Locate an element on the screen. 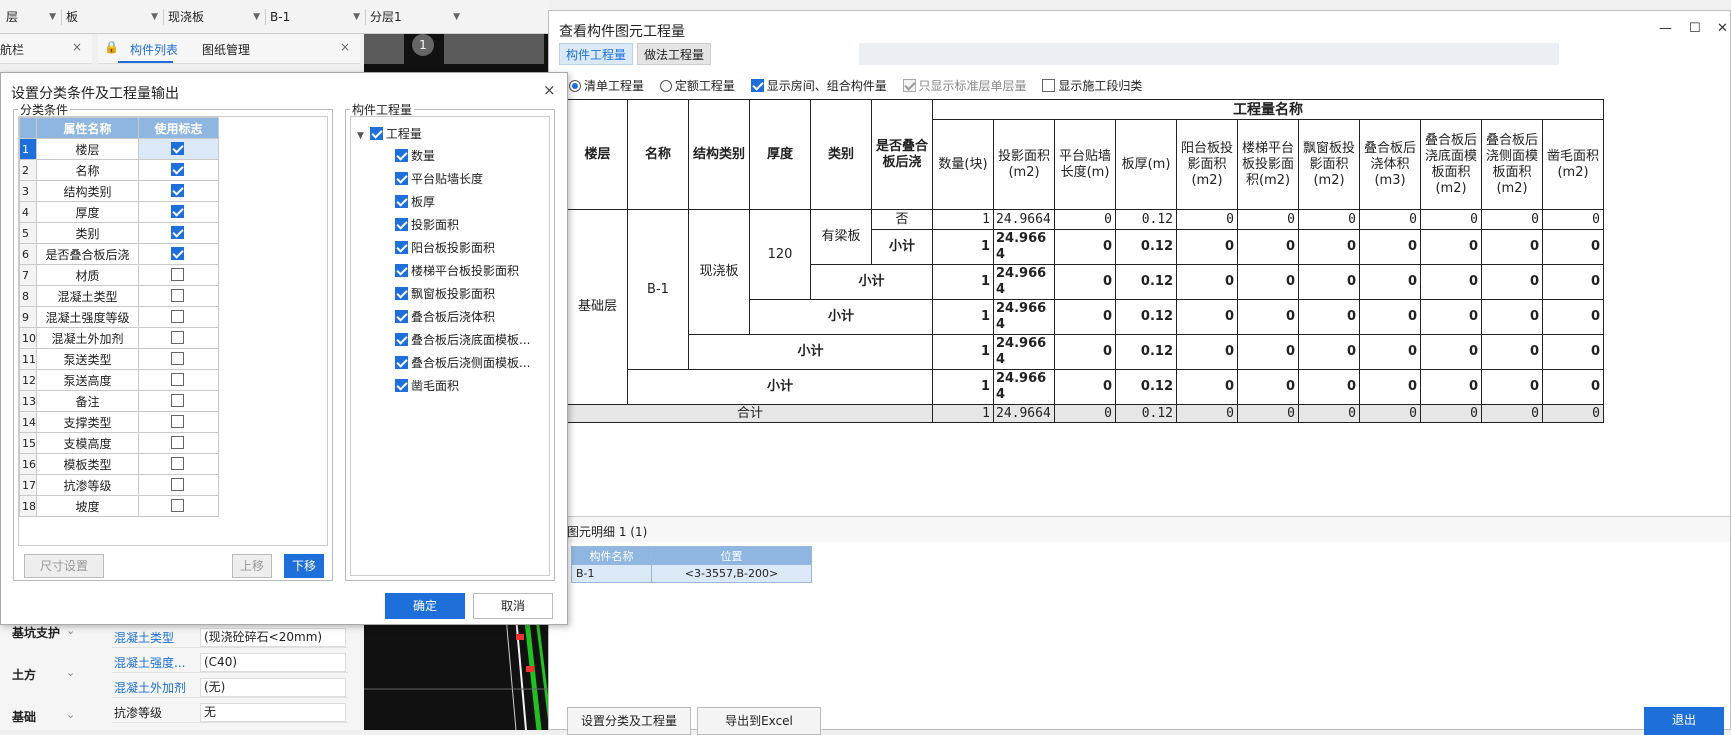  ok-button: 确定 is located at coordinates (425, 606).